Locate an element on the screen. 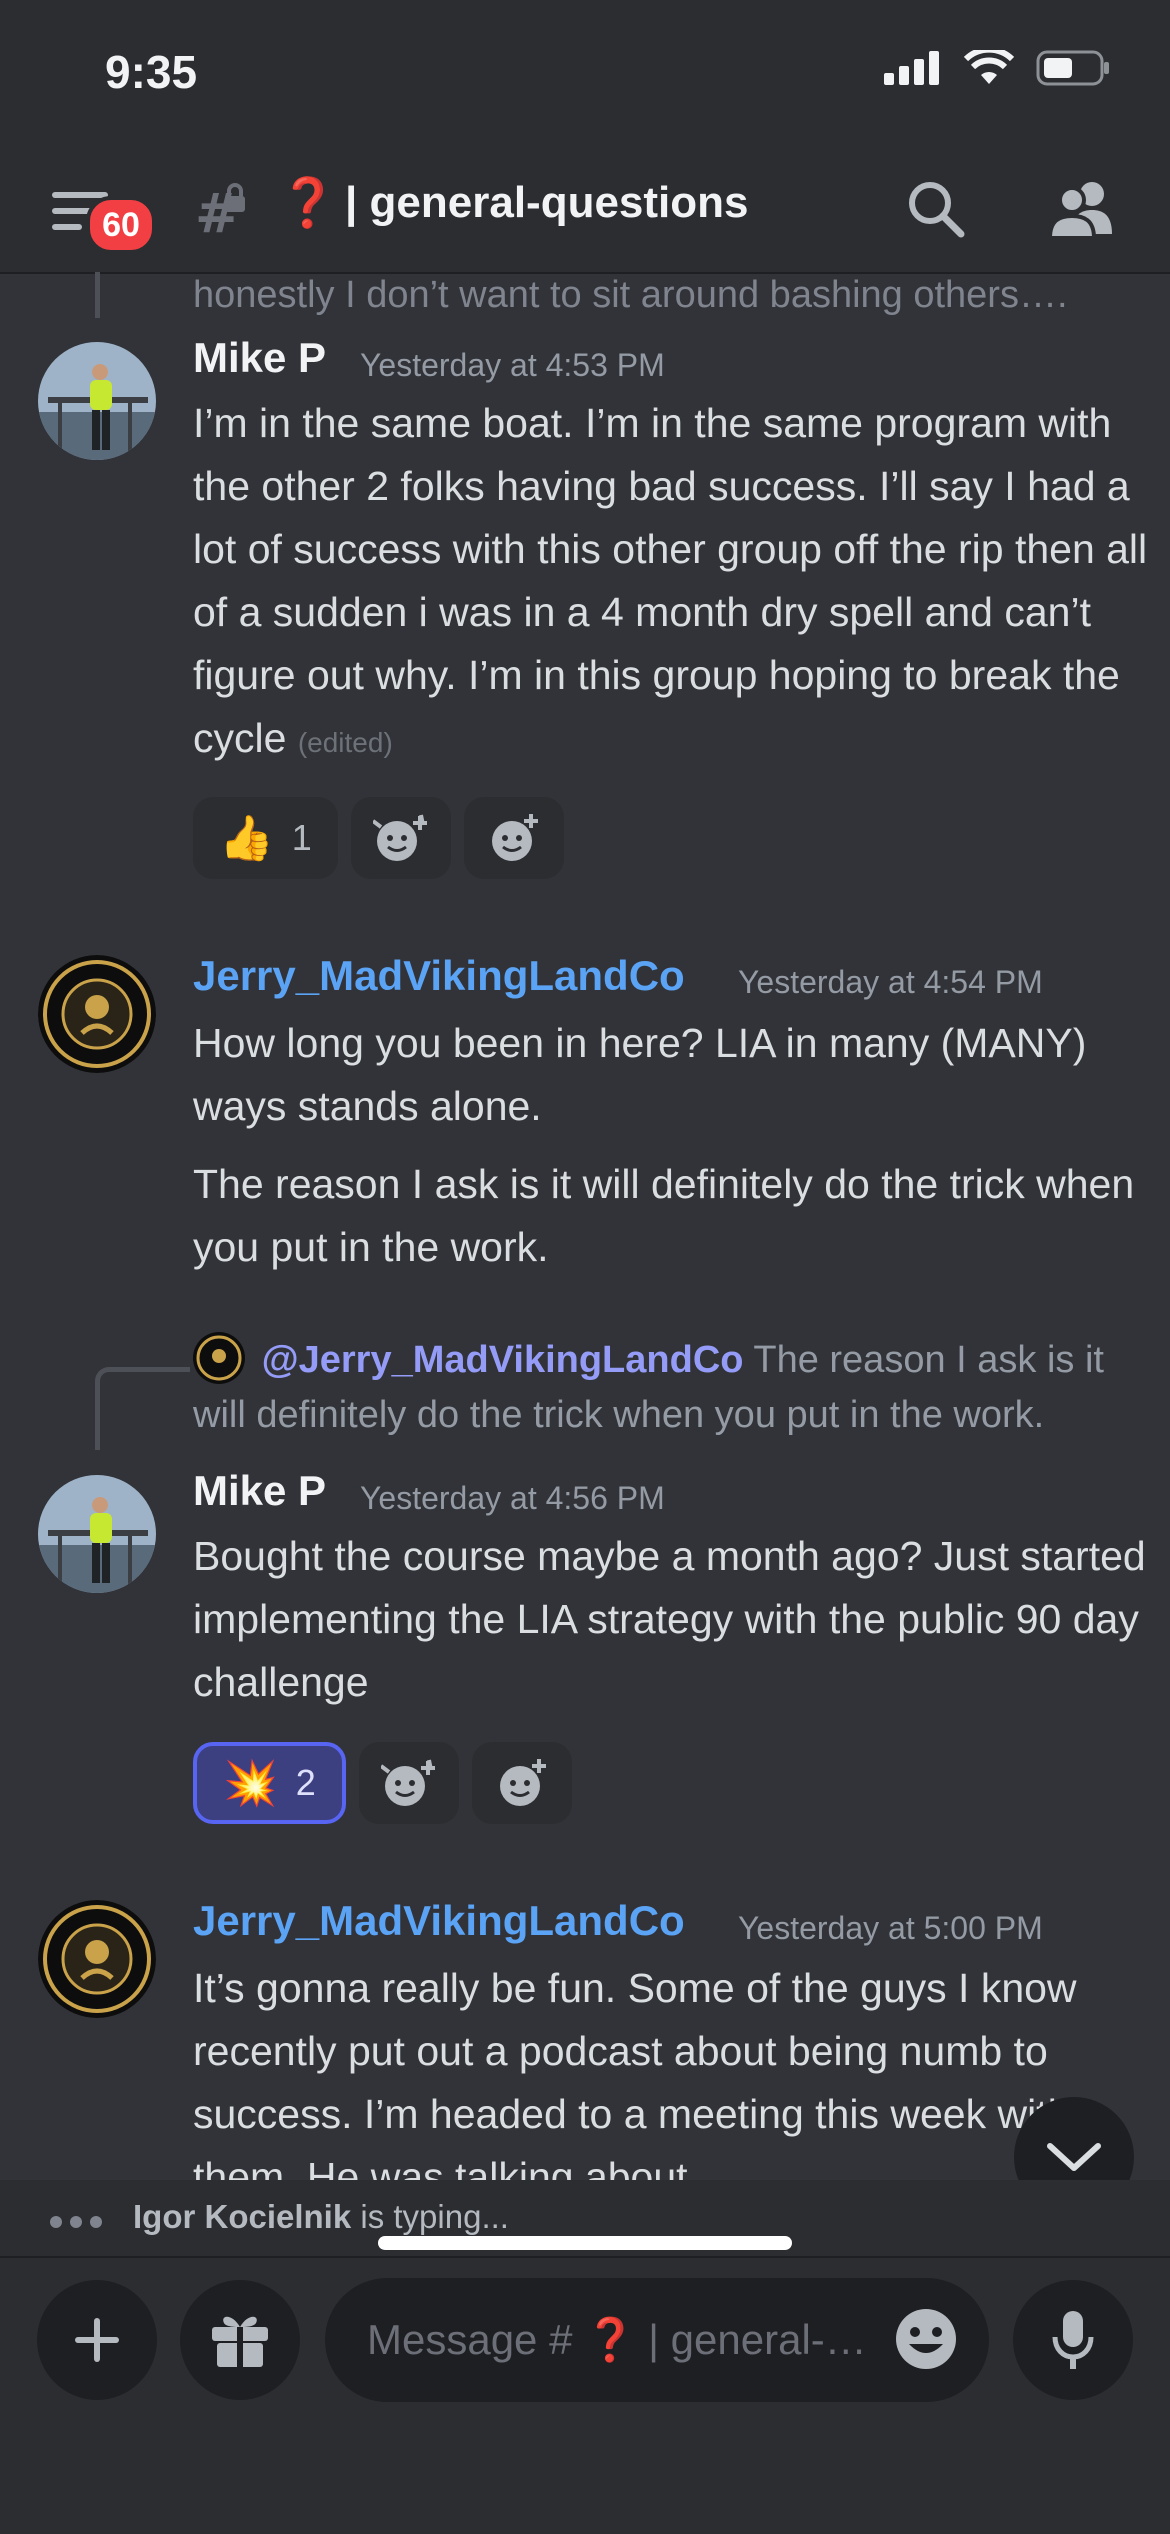 This screenshot has width=1170, height=2534. gift-icon is located at coordinates (240, 2341).